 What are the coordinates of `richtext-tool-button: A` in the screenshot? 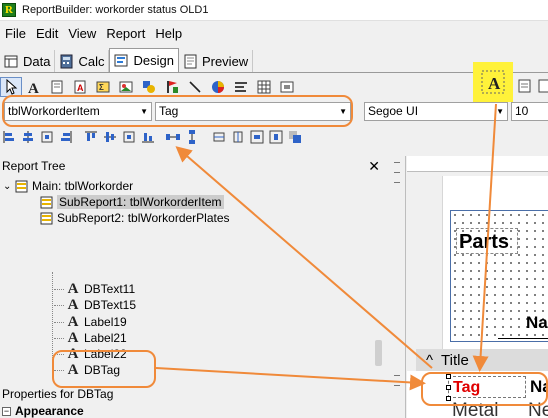 It's located at (80, 87).